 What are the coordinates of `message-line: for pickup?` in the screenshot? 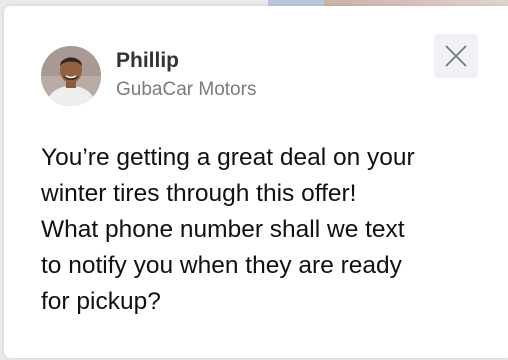 It's located at (101, 301).